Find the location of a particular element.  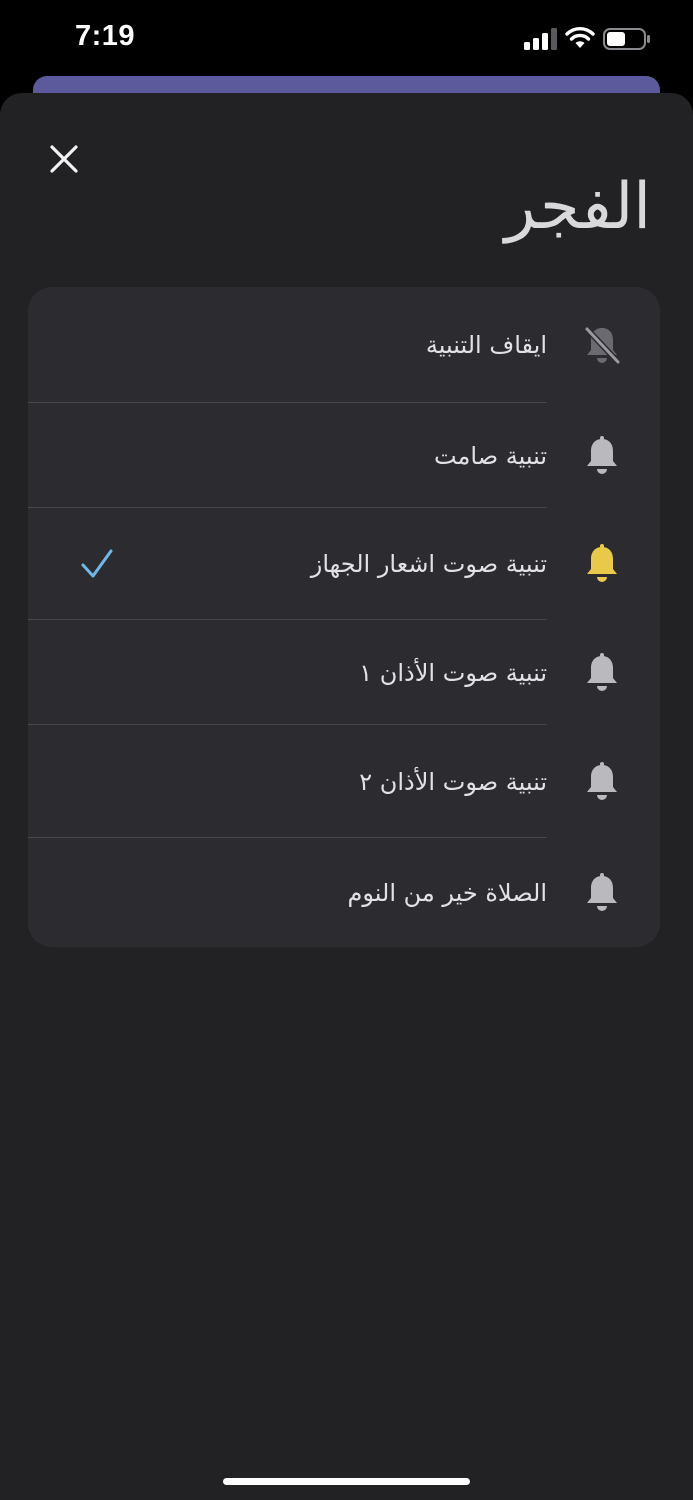

close-button is located at coordinates (64, 159).